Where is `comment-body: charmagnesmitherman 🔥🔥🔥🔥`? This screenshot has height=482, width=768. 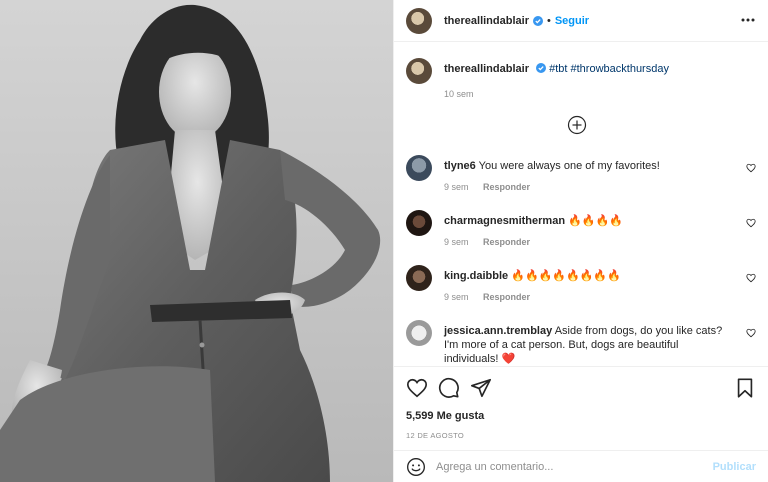 comment-body: charmagnesmitherman 🔥🔥🔥🔥 is located at coordinates (600, 219).